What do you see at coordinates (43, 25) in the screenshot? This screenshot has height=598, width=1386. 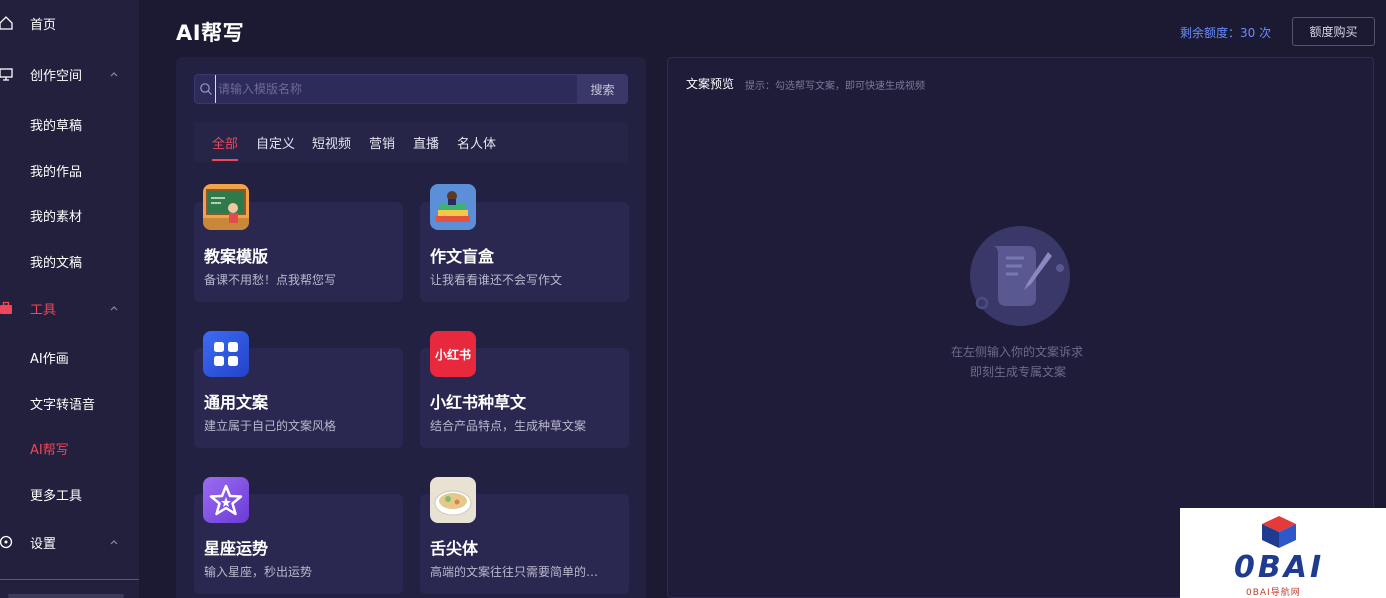 I see `sidebar-item-label: 首页` at bounding box center [43, 25].